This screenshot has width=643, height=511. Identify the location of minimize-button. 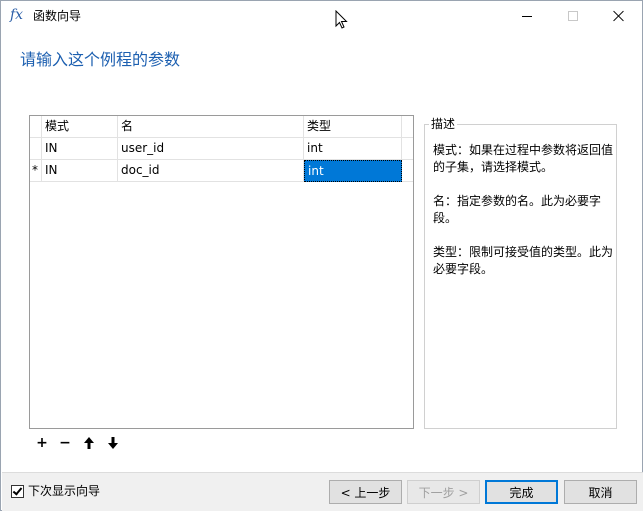
(527, 16).